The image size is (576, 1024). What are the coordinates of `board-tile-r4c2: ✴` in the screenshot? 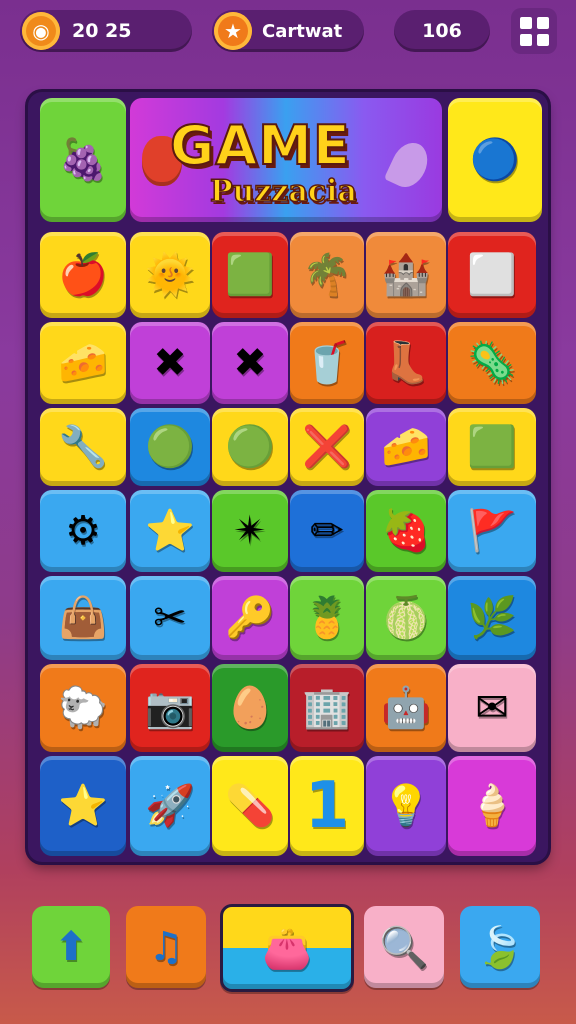 It's located at (250, 531).